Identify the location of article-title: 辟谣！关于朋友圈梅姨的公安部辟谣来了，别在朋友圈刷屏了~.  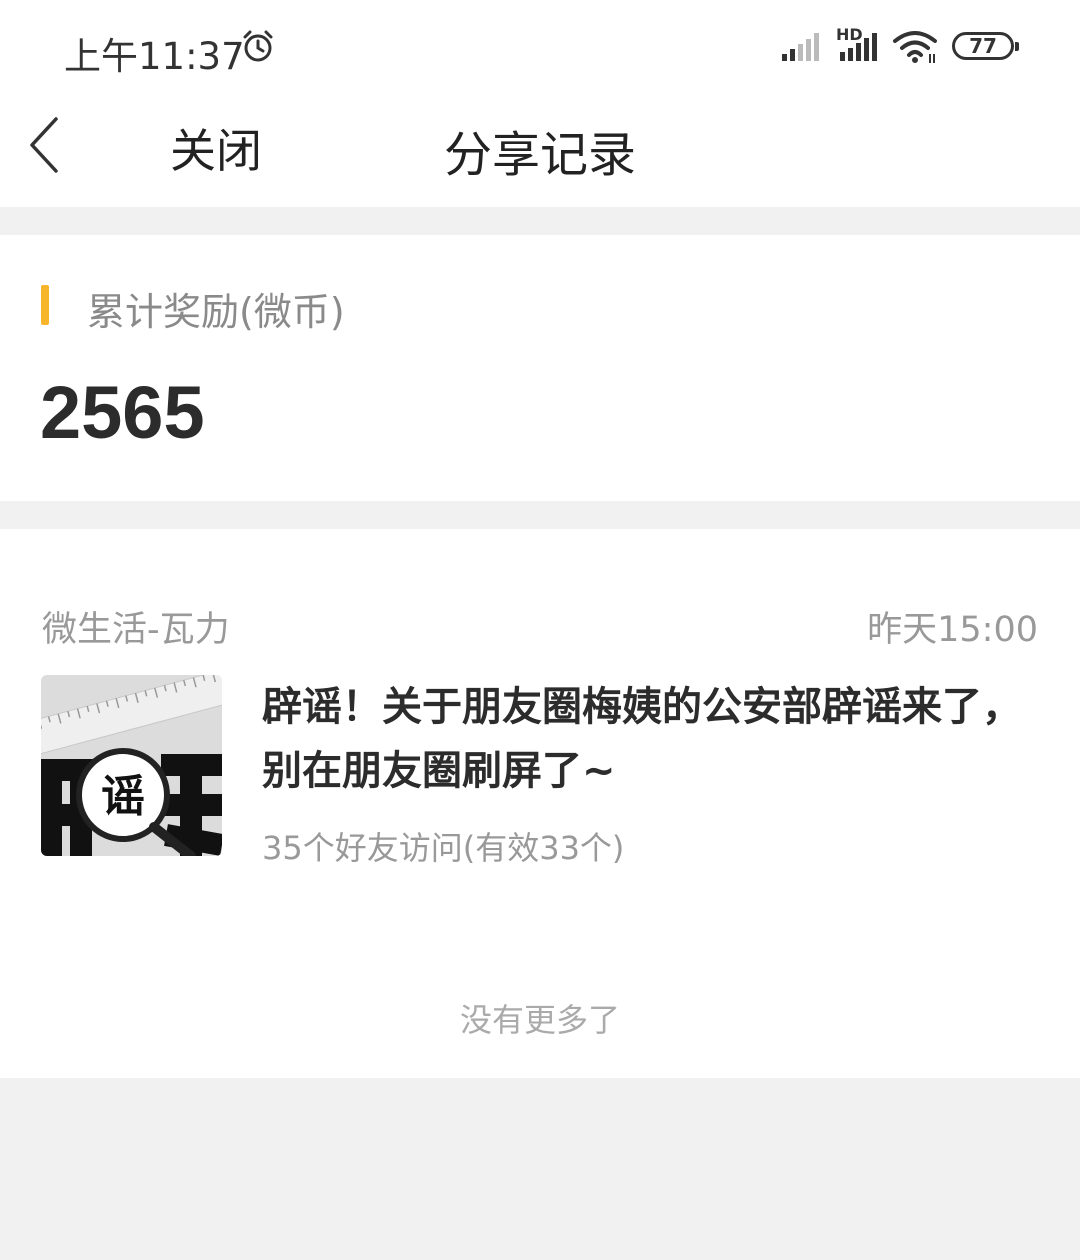
(642, 739).